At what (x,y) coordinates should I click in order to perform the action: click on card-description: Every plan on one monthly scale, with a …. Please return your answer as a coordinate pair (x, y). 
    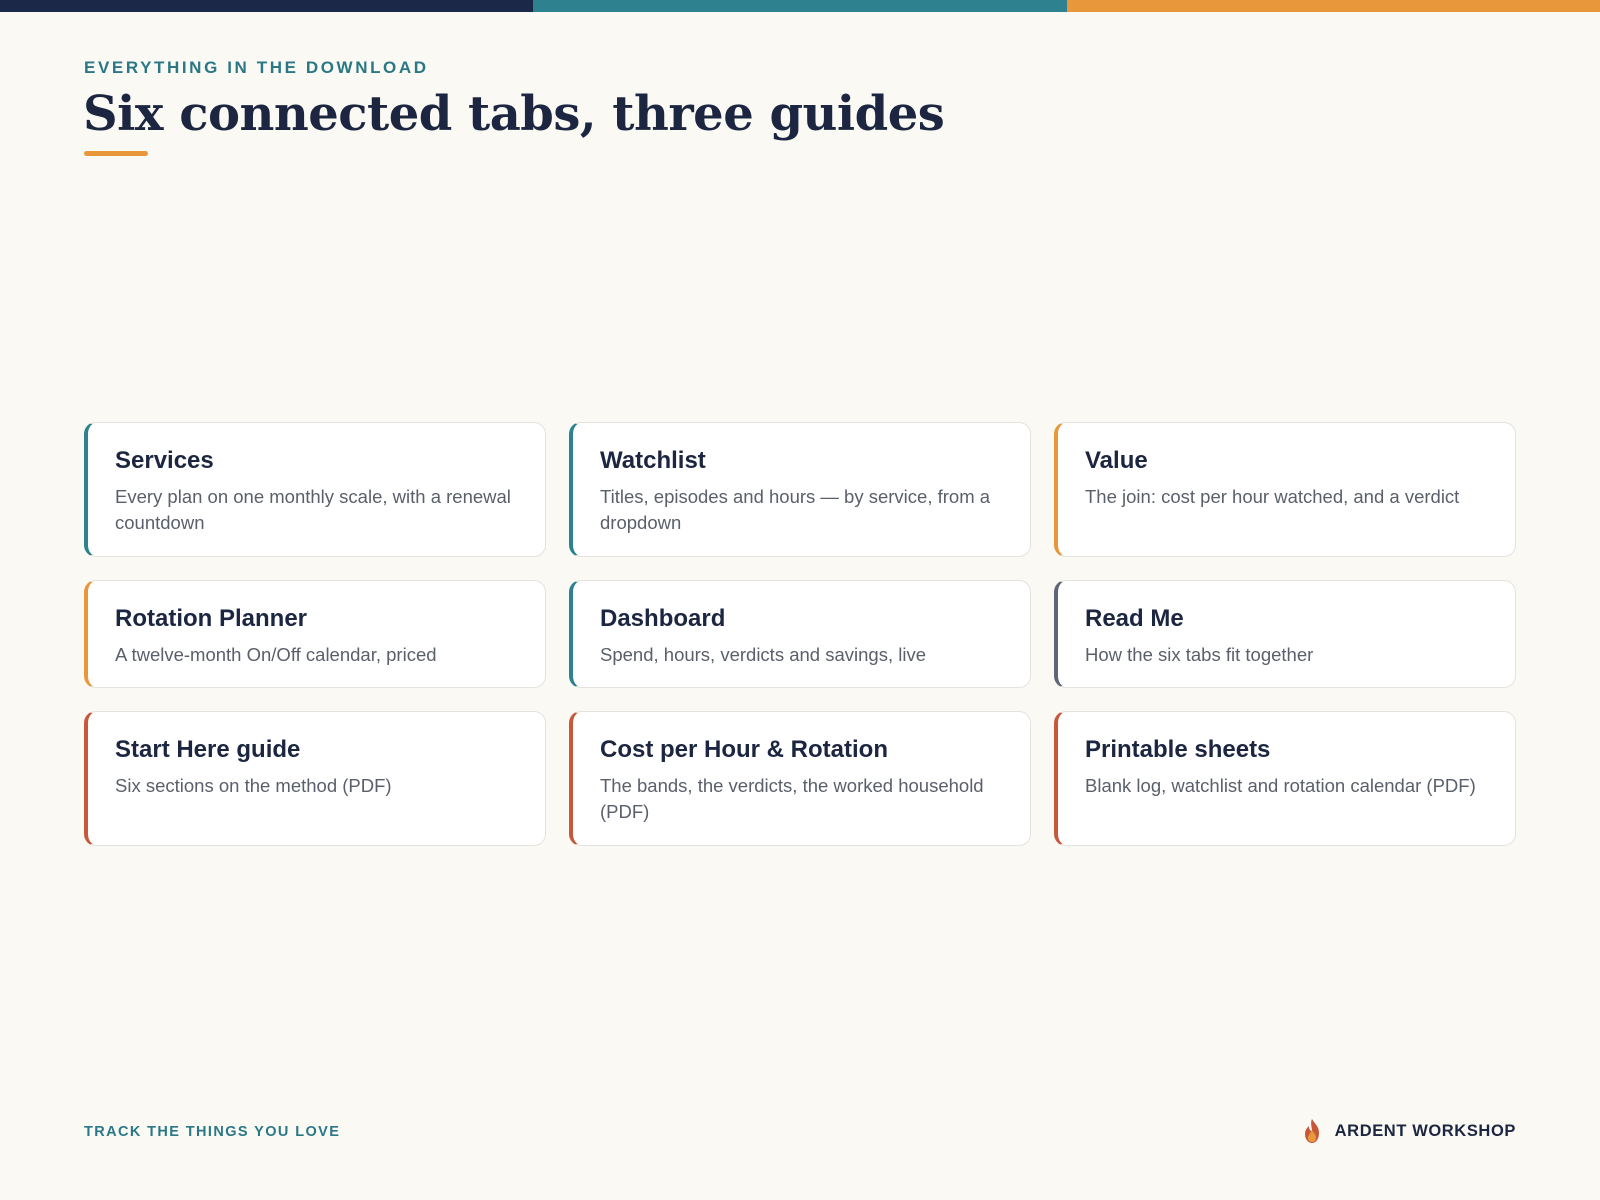
    Looking at the image, I should click on (313, 509).